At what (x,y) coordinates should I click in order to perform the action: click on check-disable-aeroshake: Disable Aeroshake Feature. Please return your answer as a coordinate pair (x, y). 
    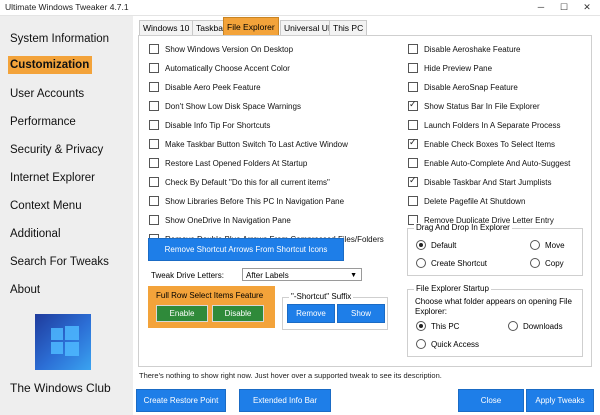
    Looking at the image, I should click on (464, 49).